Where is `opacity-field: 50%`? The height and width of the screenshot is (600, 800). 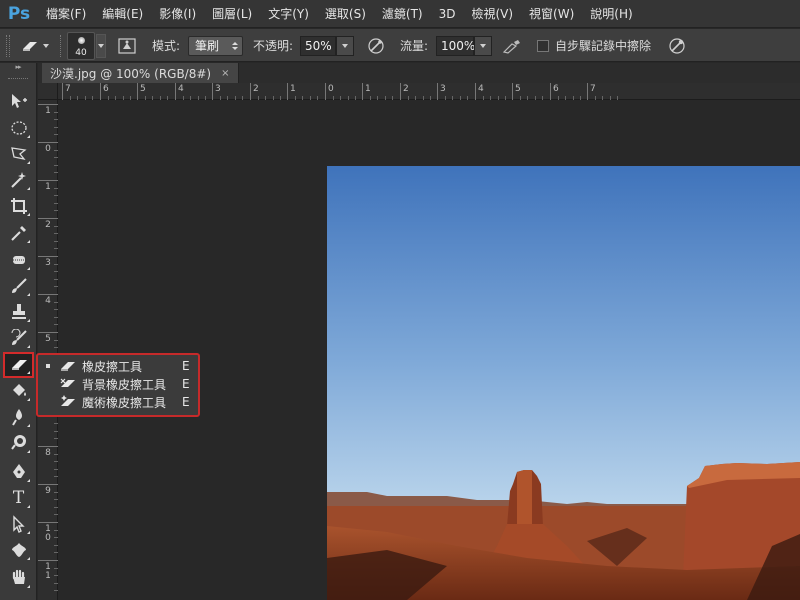 opacity-field: 50% is located at coordinates (318, 45).